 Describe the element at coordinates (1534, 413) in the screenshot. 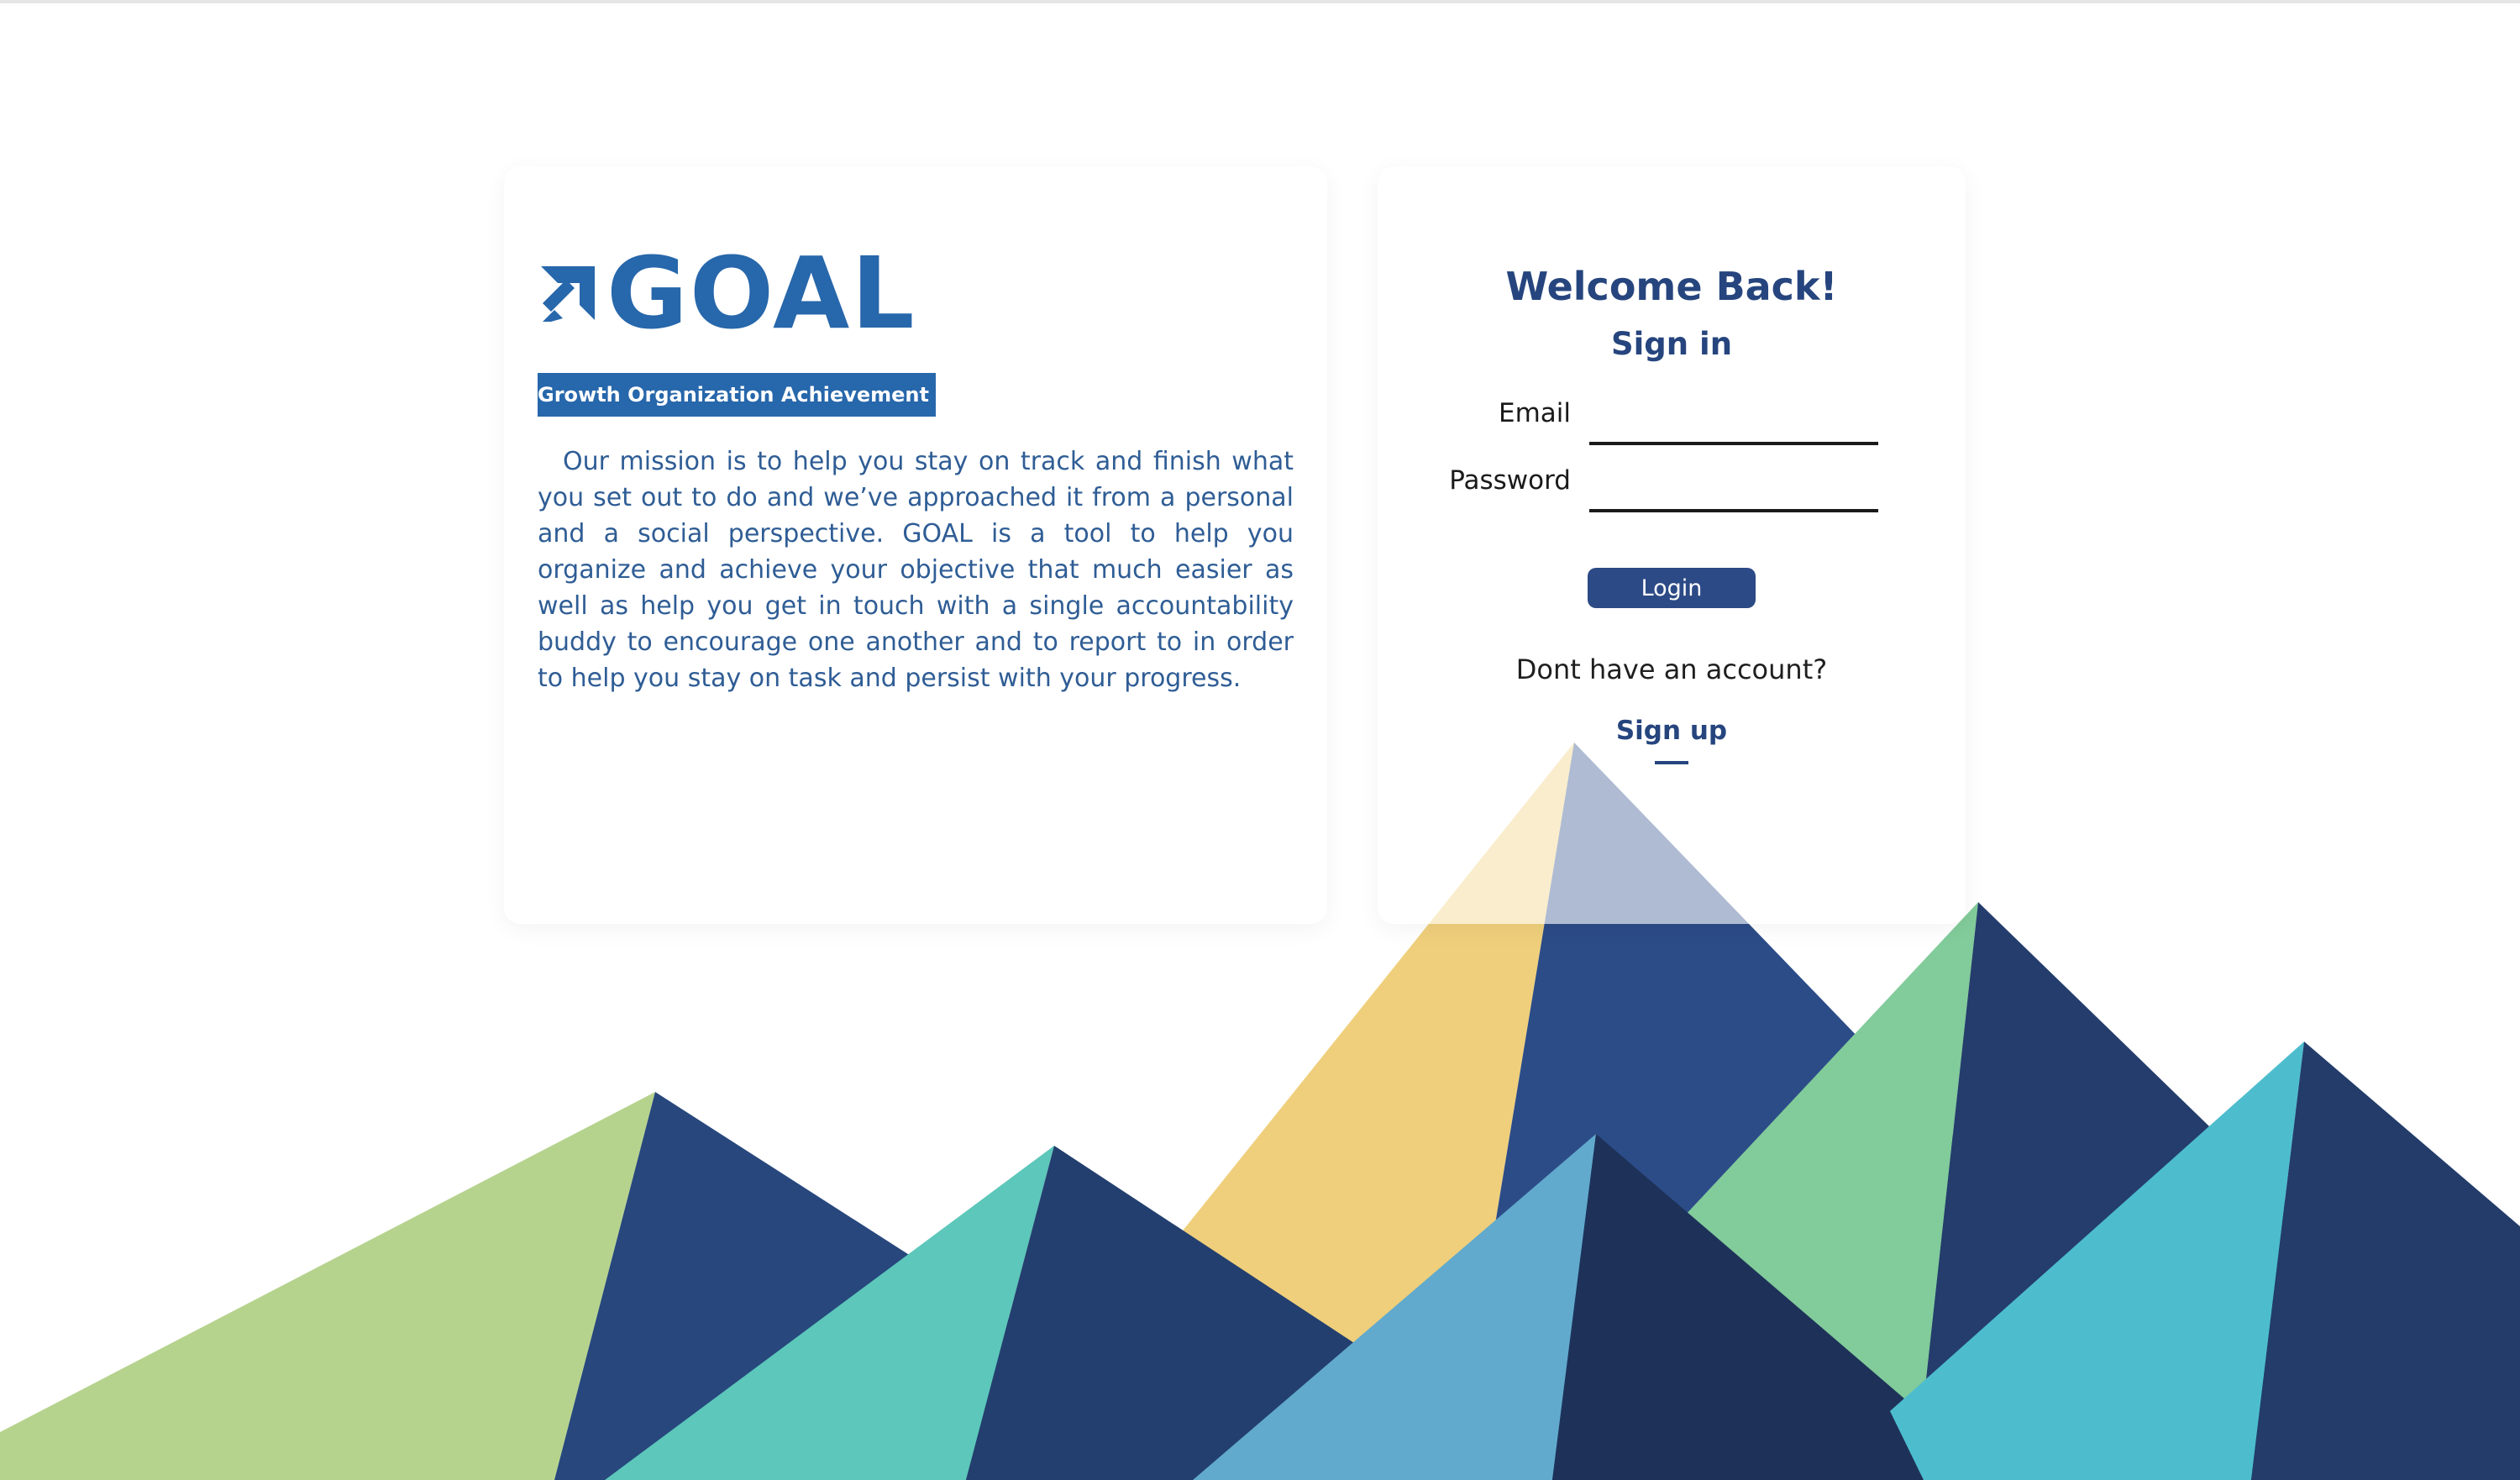

I see `email-label: Email` at that location.